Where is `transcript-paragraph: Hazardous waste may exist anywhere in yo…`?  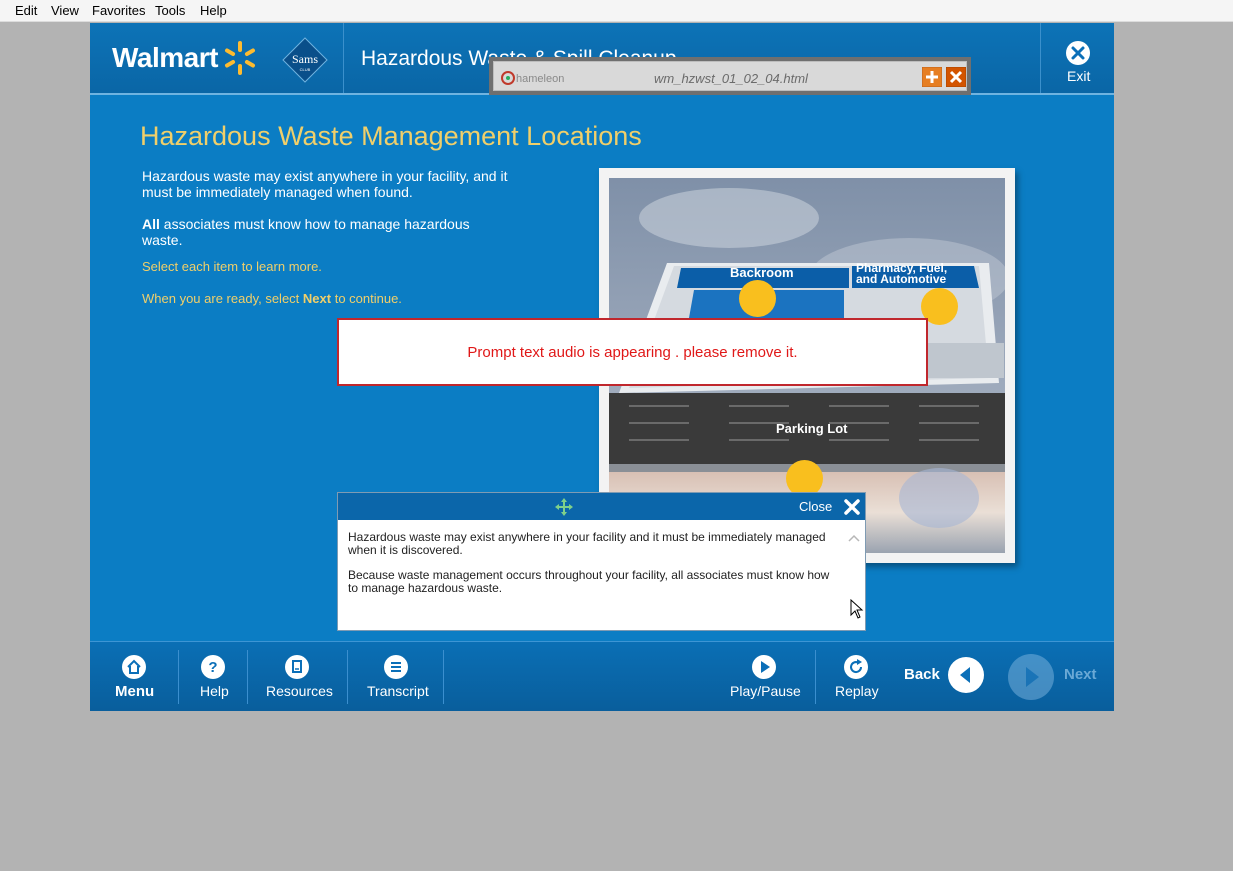 transcript-paragraph: Hazardous waste may exist anywhere in yo… is located at coordinates (587, 543).